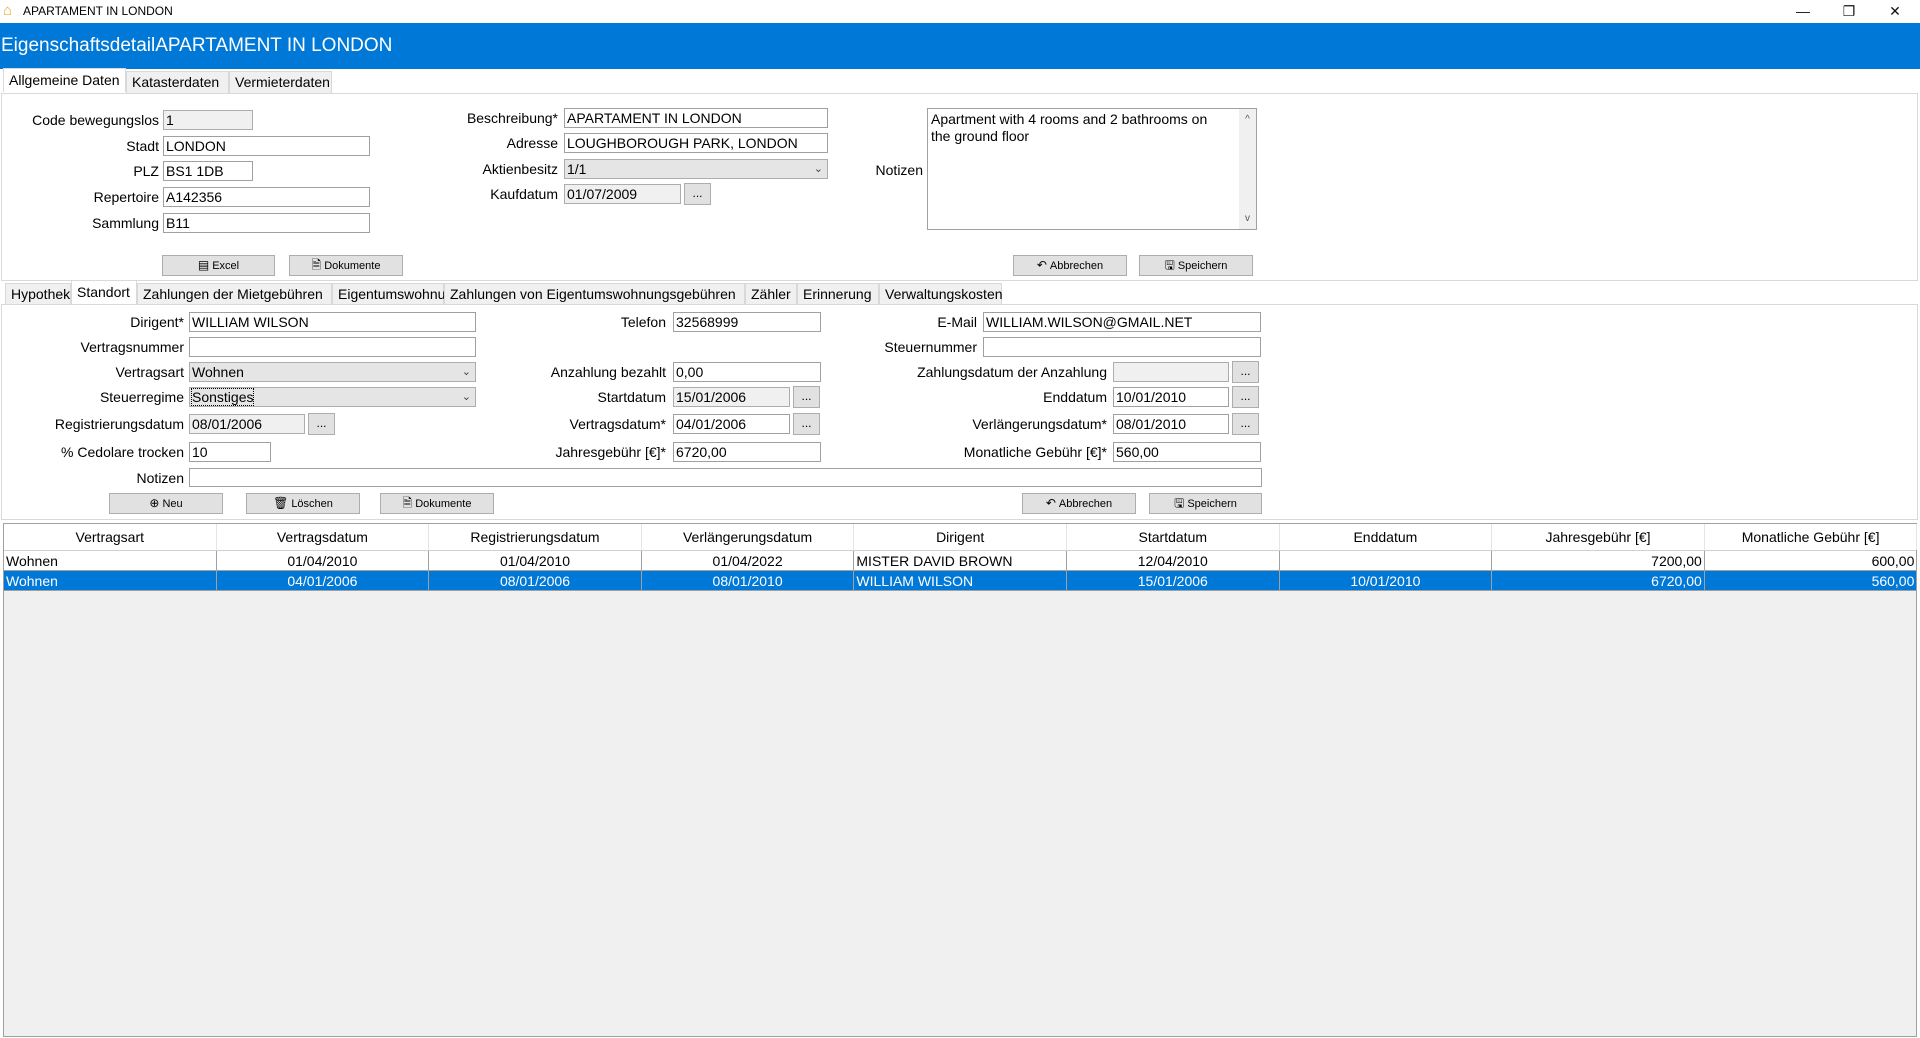 The width and height of the screenshot is (1920, 1038). I want to click on registrierungsdatum-input: 08/01/2006, so click(247, 424).